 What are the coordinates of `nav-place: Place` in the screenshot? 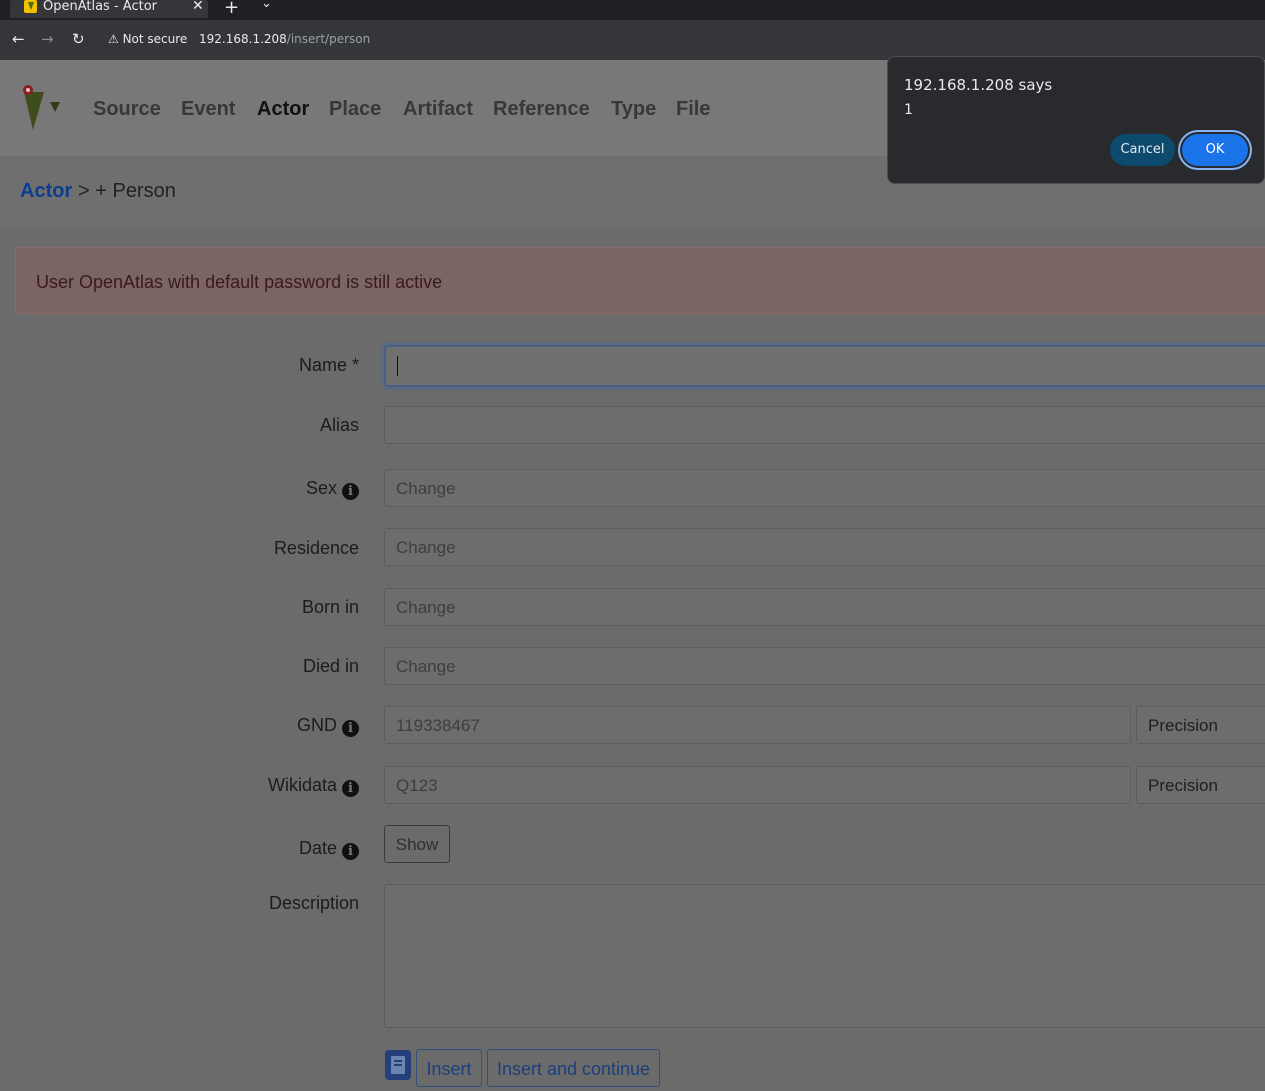 It's located at (355, 109).